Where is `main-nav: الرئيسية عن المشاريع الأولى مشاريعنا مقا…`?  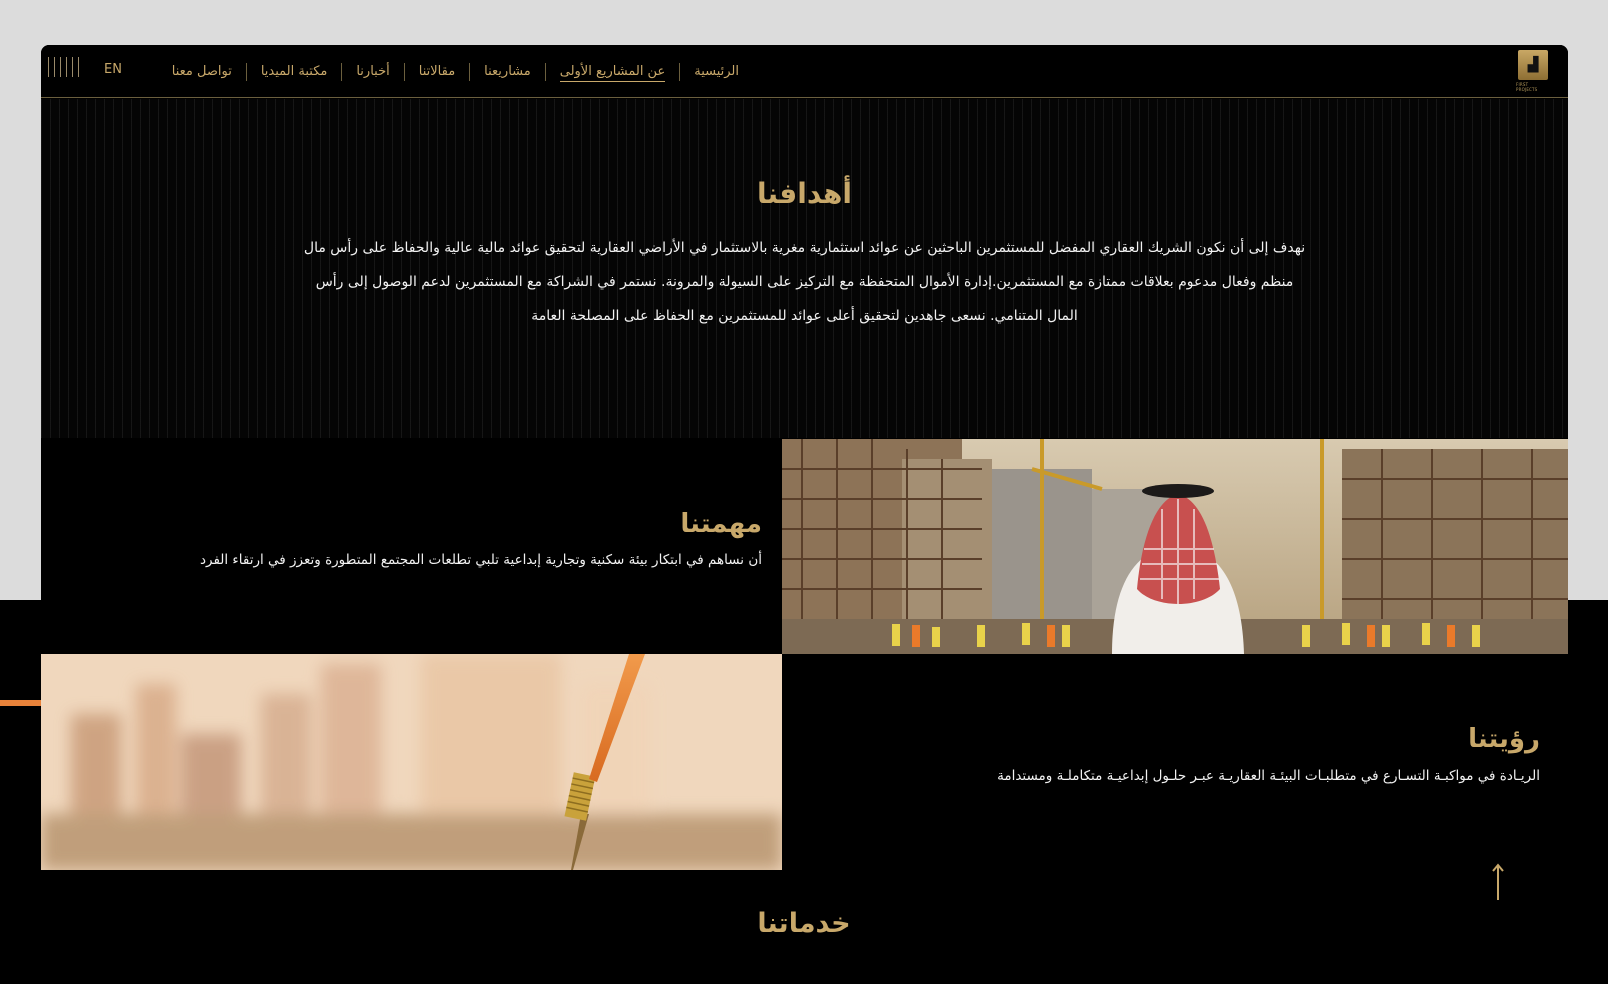
main-nav: الرئيسية عن المشاريع الأولى مشاريعنا مقا… is located at coordinates (455, 71).